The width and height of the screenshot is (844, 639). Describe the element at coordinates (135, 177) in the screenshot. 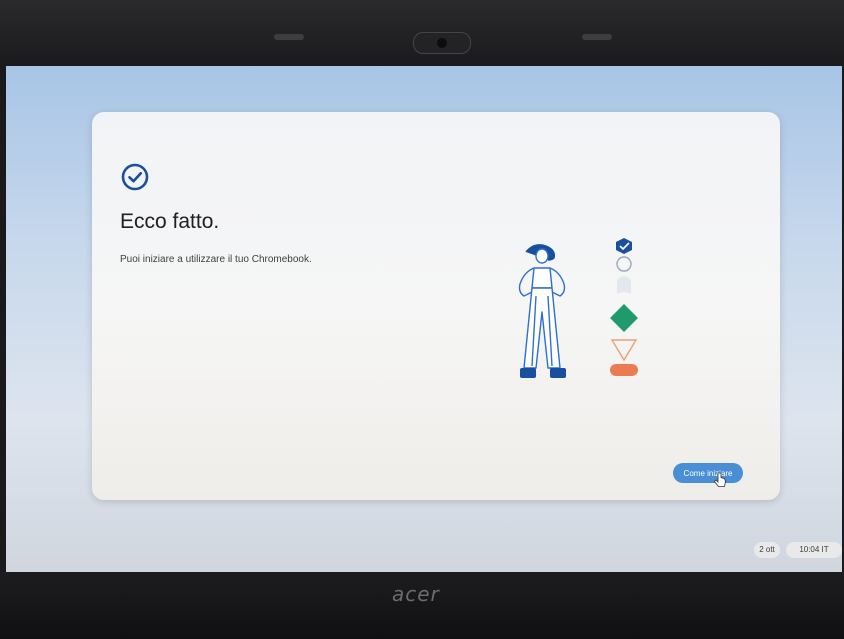

I see `check-circle-icon` at that location.